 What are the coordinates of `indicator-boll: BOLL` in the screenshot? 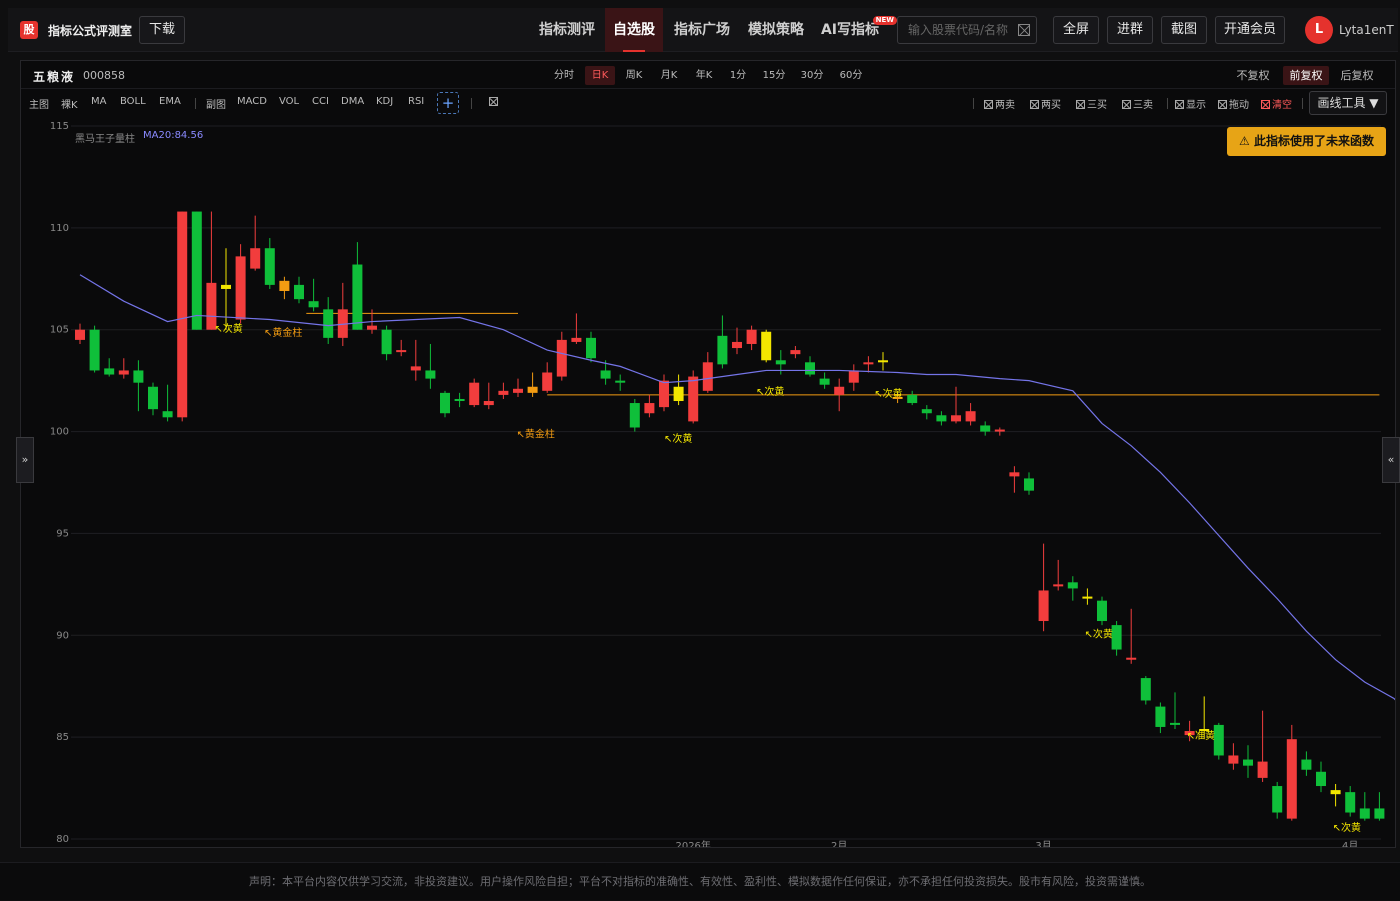 It's located at (133, 101).